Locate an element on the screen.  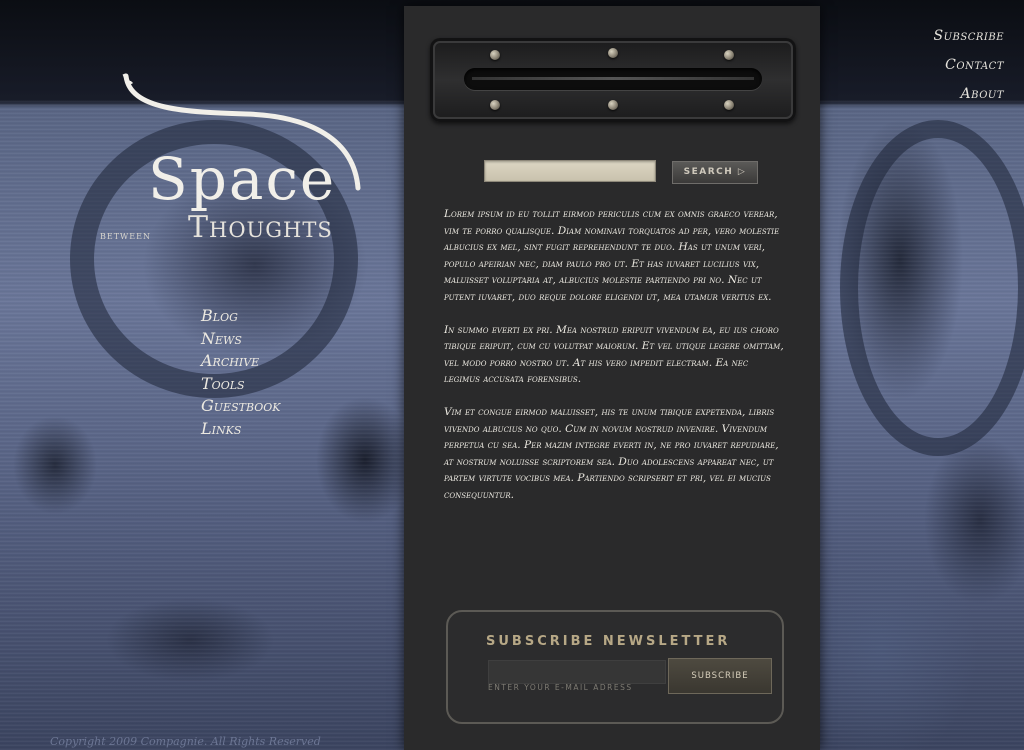
top-nav: Subscribe Contact About is located at coordinates (969, 65).